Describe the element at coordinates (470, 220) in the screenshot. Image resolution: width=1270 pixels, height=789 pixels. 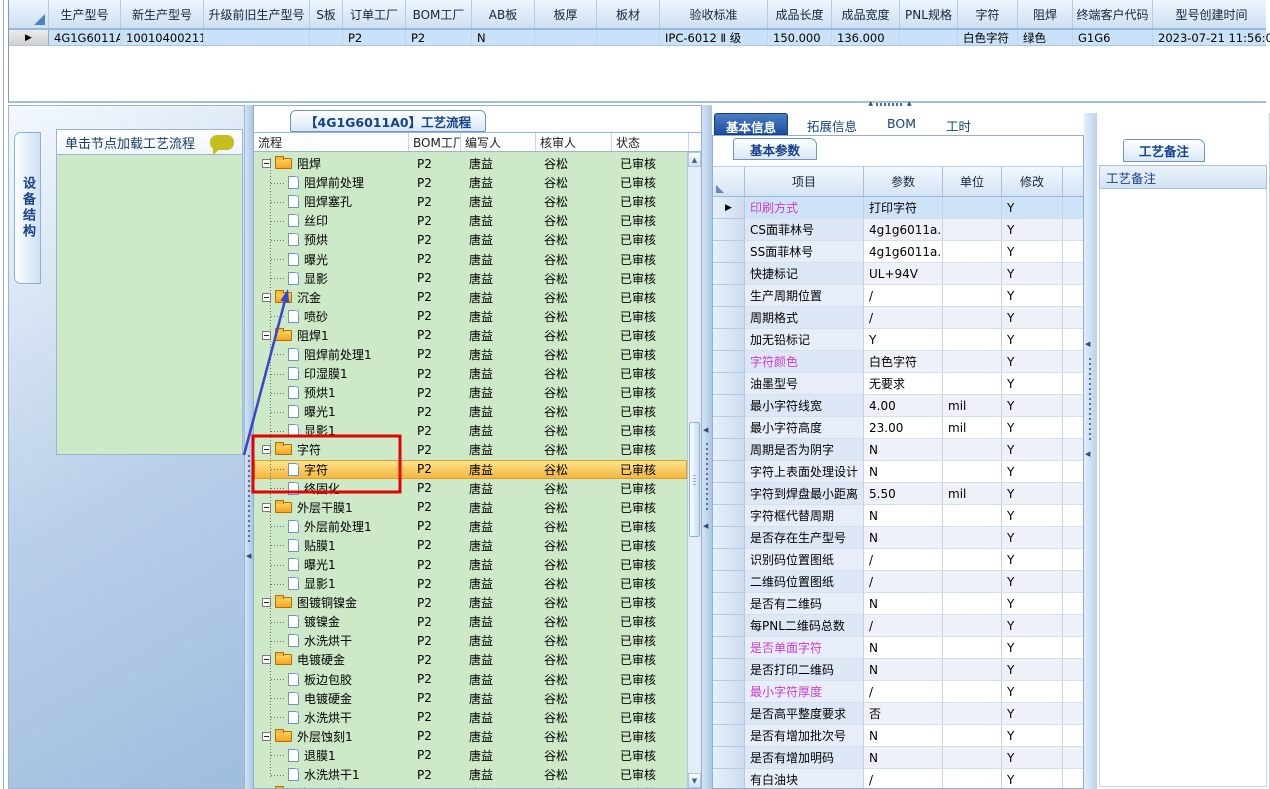
I see `tree-row: 丝印 P2 唐益 谷松 已审核` at that location.